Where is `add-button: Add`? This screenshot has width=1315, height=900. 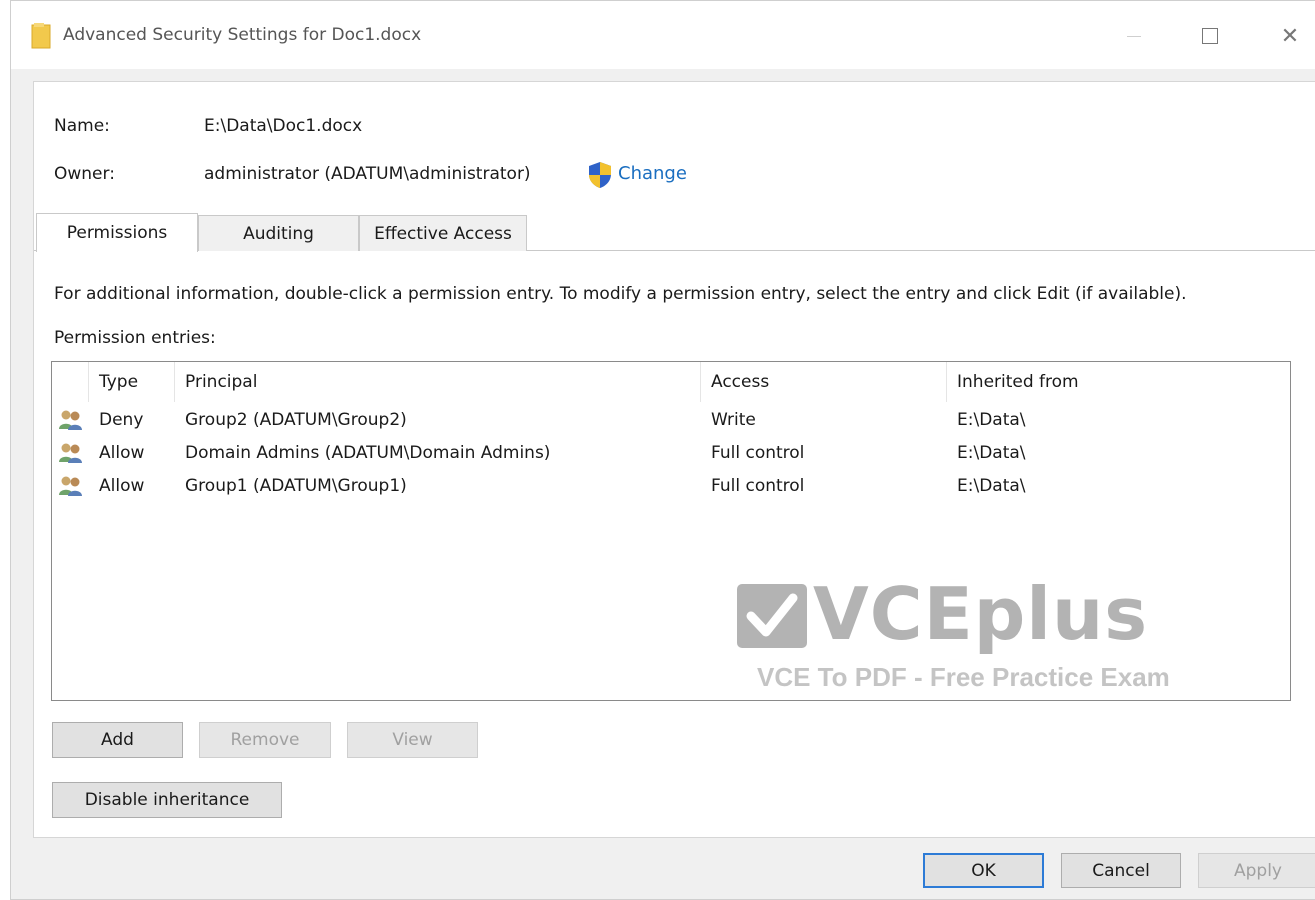
add-button: Add is located at coordinates (117, 740).